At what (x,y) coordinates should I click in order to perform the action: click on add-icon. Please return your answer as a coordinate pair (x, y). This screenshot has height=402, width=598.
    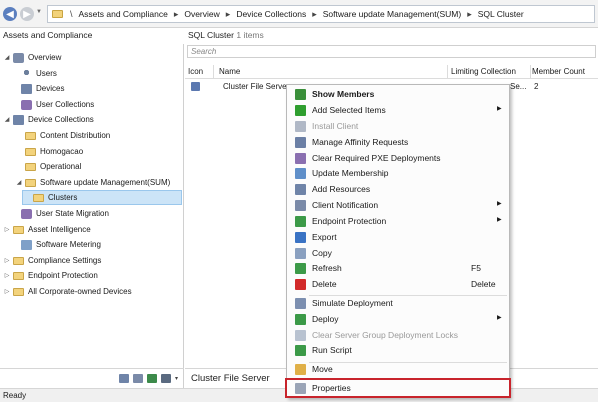
    Looking at the image, I should click on (300, 110).